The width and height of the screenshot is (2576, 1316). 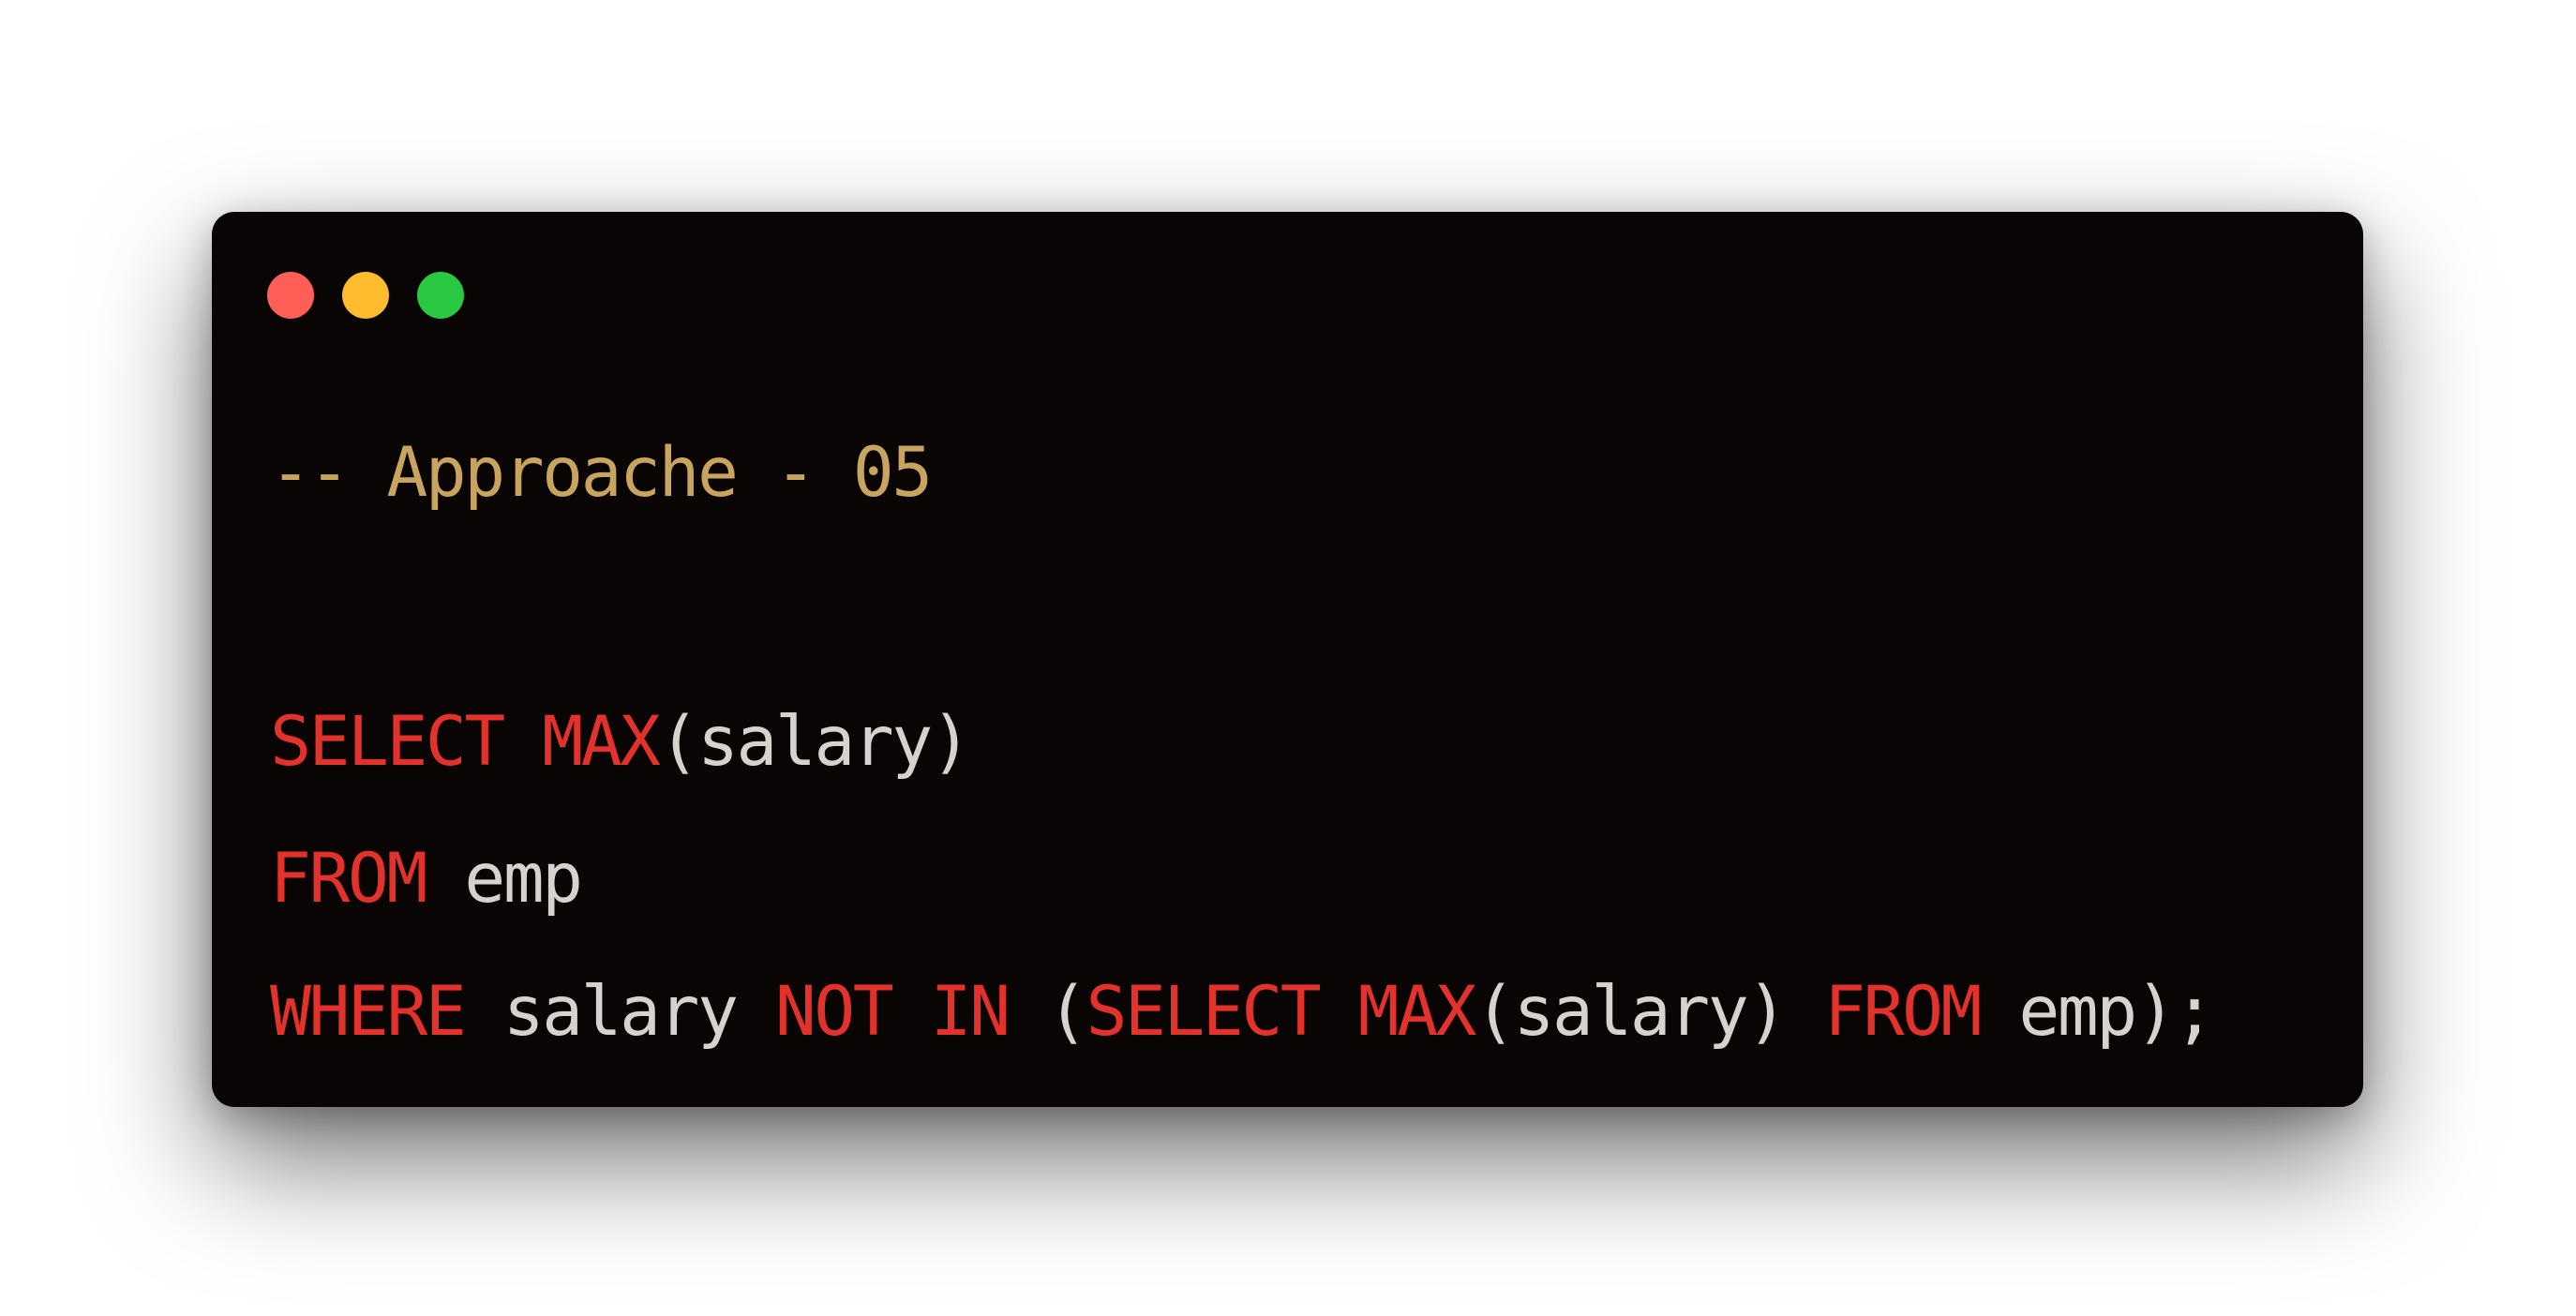 What do you see at coordinates (601, 742) in the screenshot?
I see `function-max: MAX` at bounding box center [601, 742].